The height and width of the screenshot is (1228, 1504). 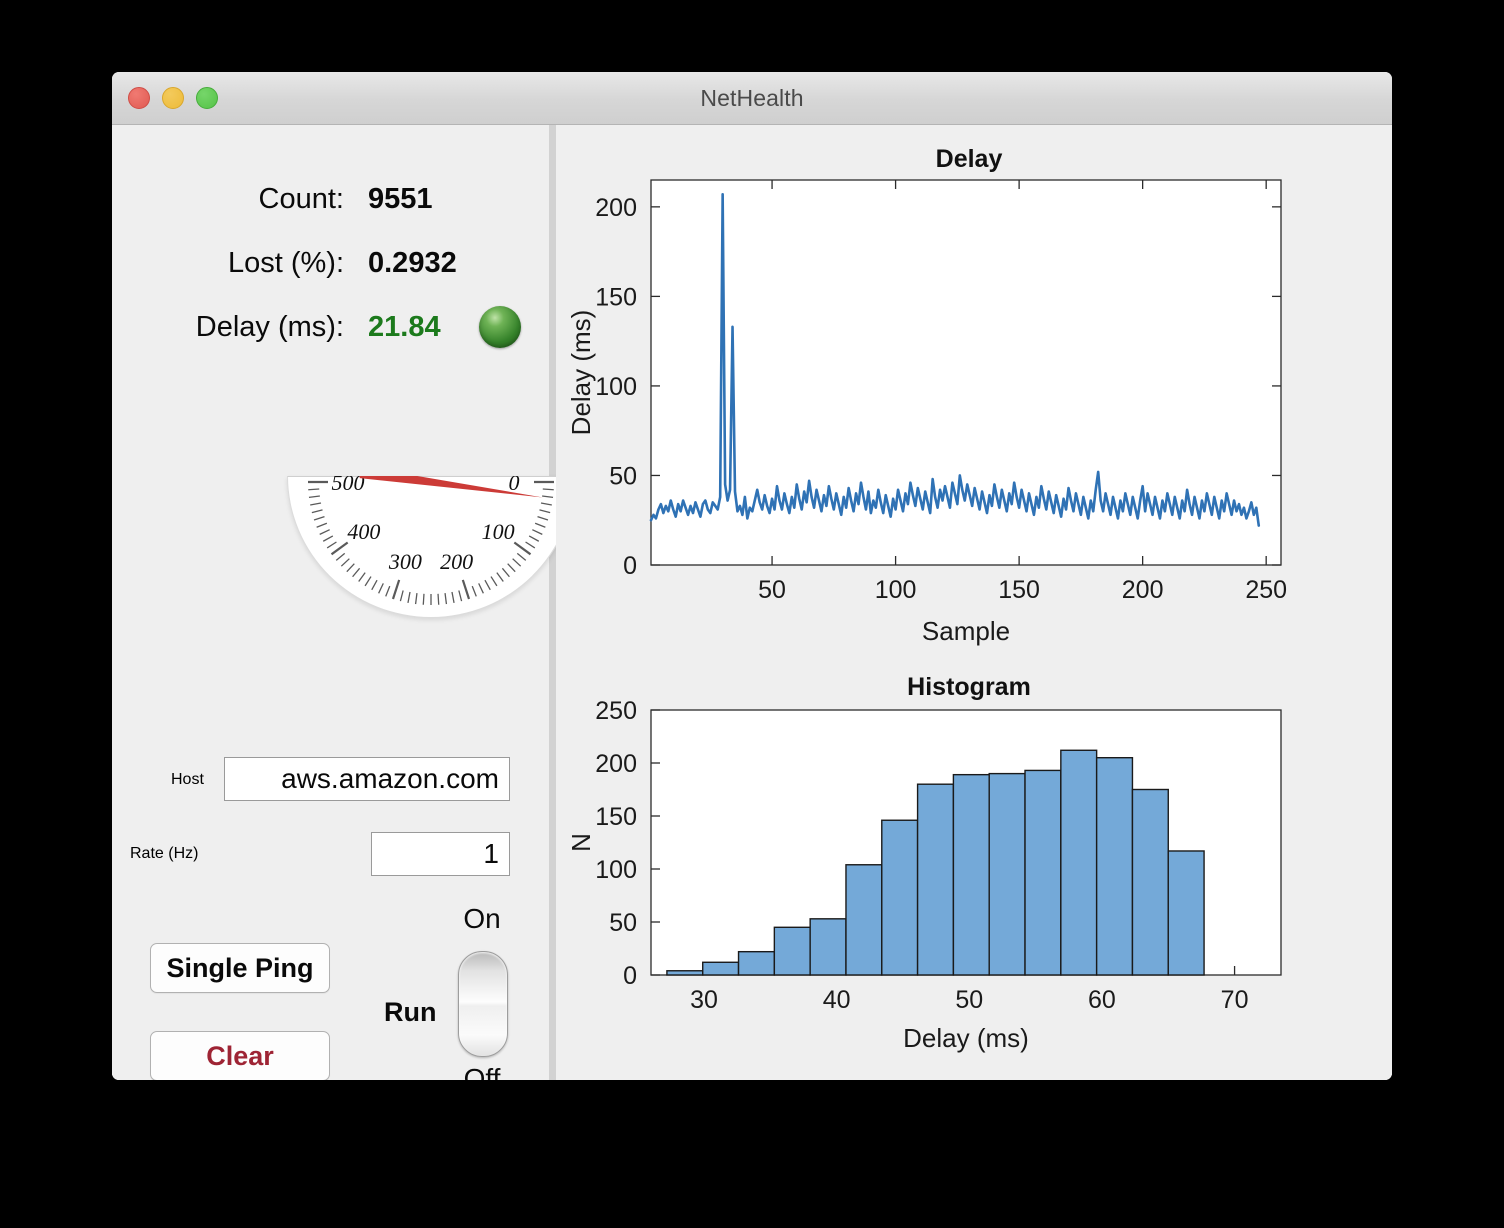 I want to click on svg-text: 300, so click(x=405, y=561).